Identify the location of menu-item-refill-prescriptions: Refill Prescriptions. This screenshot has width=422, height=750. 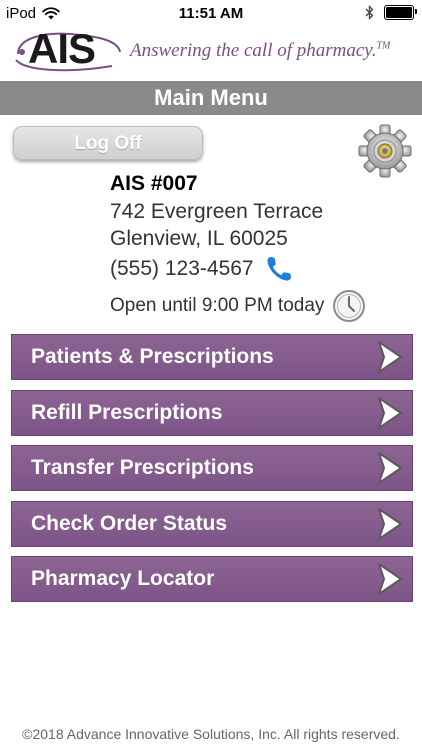
(212, 412).